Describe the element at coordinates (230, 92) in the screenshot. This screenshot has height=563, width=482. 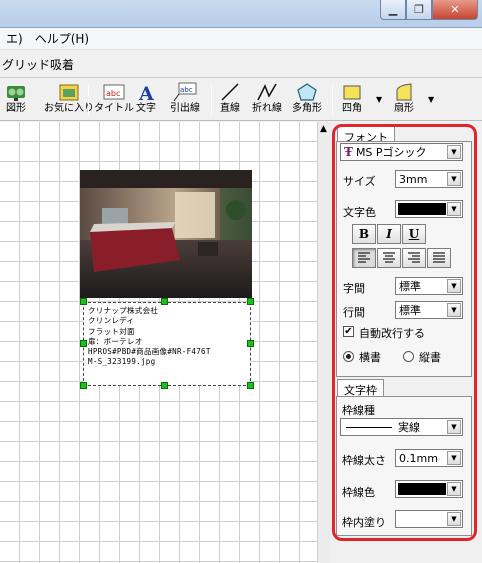
I see `straight-line-icon` at that location.